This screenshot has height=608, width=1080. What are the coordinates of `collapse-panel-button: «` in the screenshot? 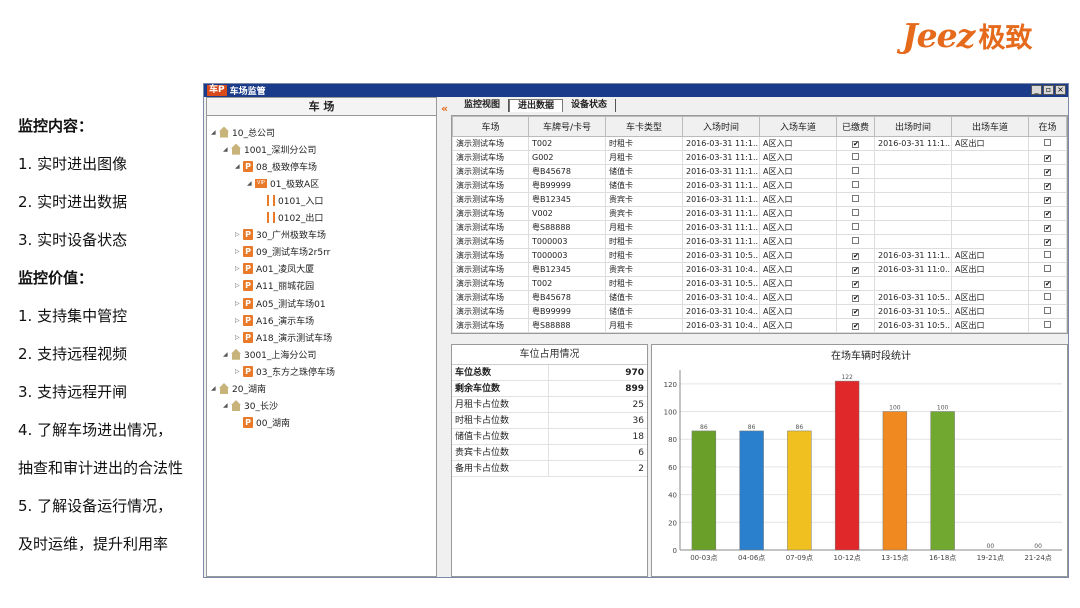 It's located at (444, 108).